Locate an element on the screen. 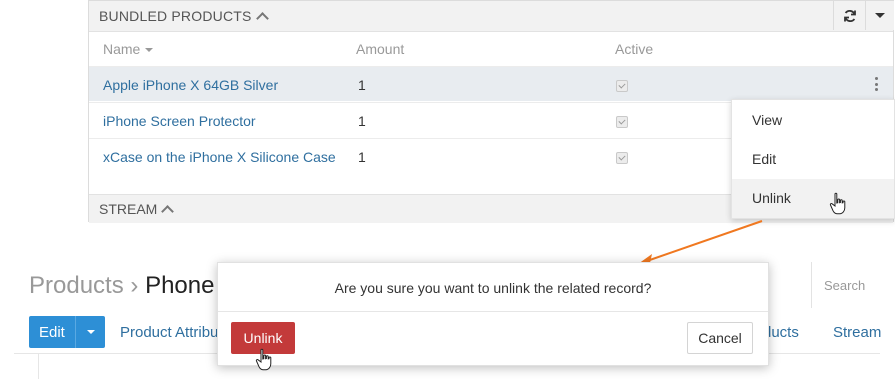 Image resolution: width=895 pixels, height=379 pixels. cancel-button: Cancel is located at coordinates (720, 338).